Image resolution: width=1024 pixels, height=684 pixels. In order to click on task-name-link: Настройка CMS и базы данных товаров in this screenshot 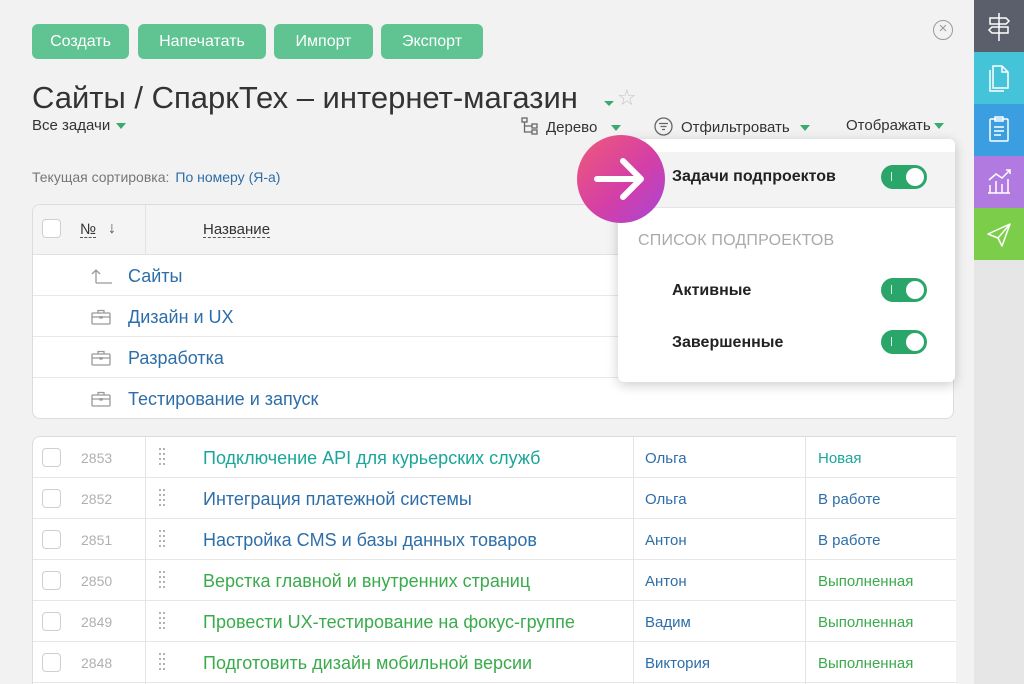, I will do `click(370, 540)`.